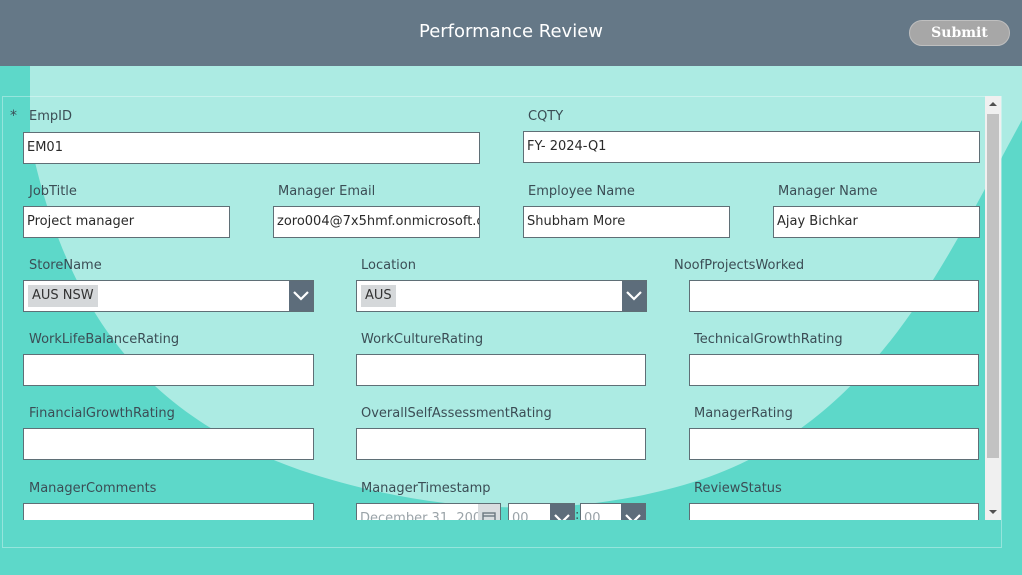 The width and height of the screenshot is (1022, 575). What do you see at coordinates (251, 148) in the screenshot?
I see `empid-input: EM01` at bounding box center [251, 148].